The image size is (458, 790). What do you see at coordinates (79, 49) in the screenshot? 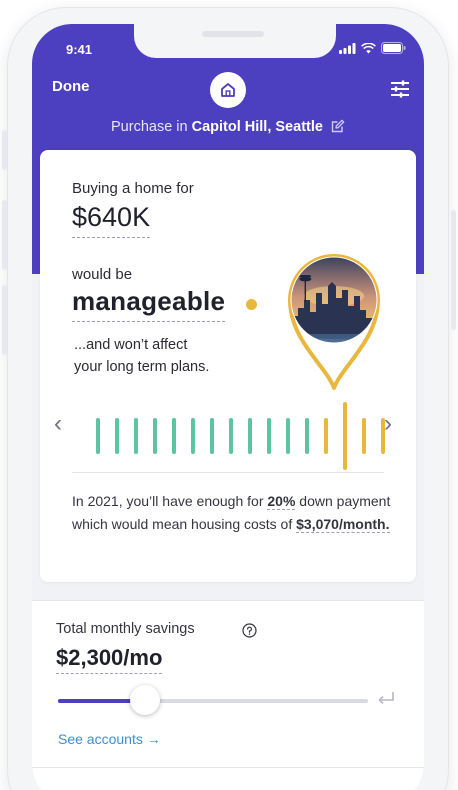
I see `status-time: 9:41` at bounding box center [79, 49].